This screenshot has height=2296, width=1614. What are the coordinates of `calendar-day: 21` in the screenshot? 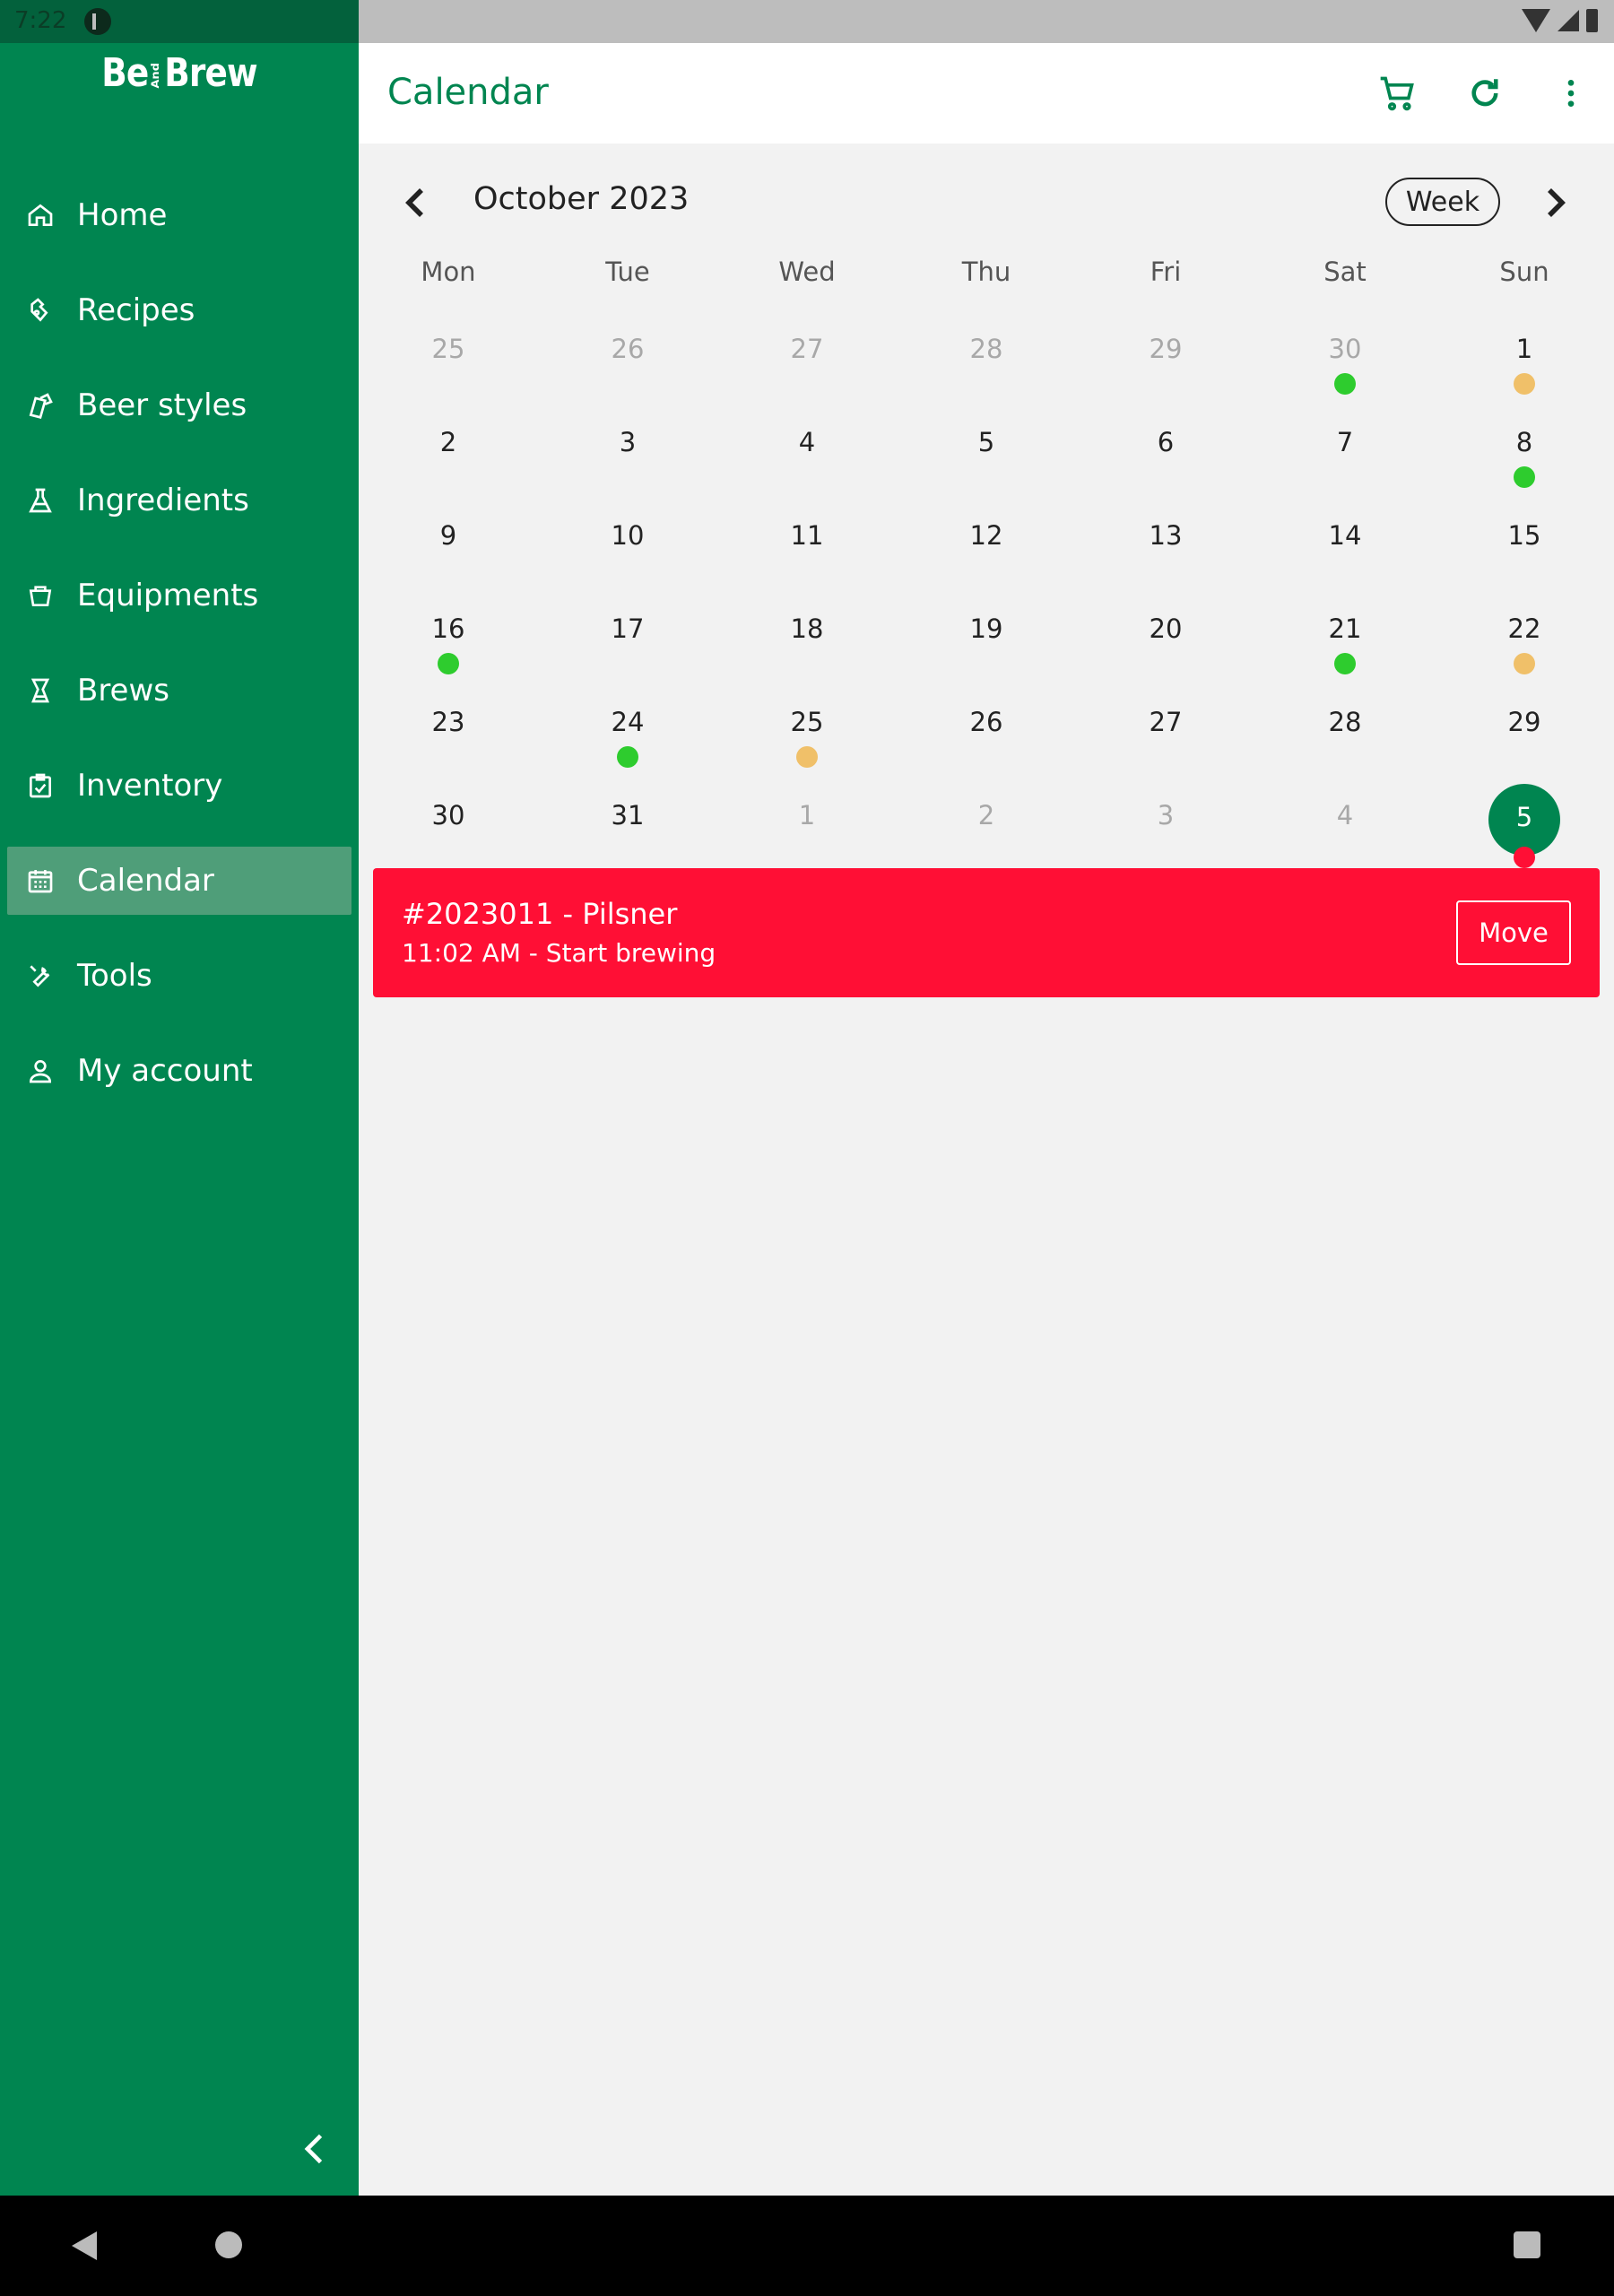 It's located at (1345, 642).